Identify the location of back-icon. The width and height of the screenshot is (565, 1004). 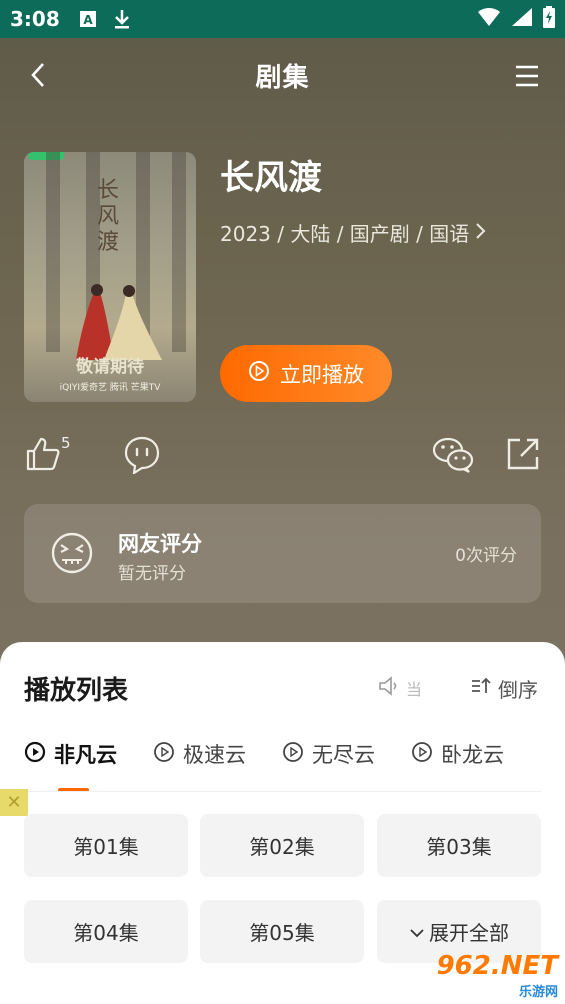
(39, 75).